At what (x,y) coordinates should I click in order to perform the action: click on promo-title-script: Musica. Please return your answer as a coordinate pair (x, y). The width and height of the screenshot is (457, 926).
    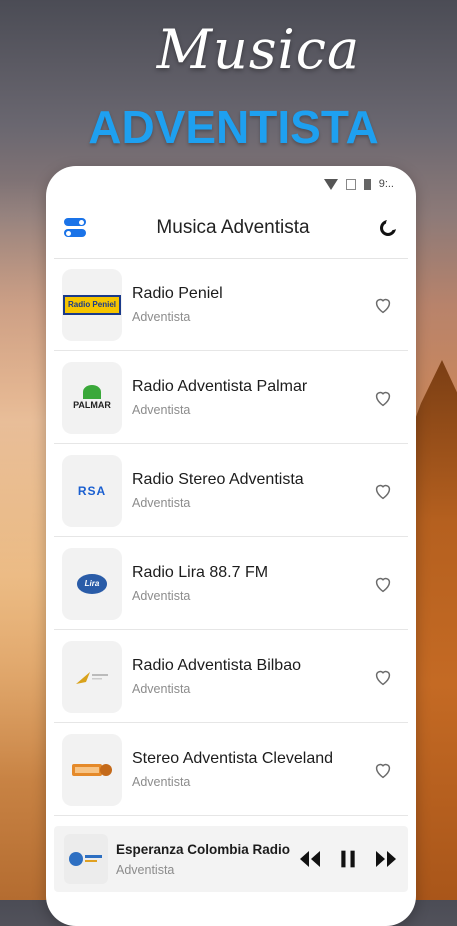
    Looking at the image, I should click on (258, 49).